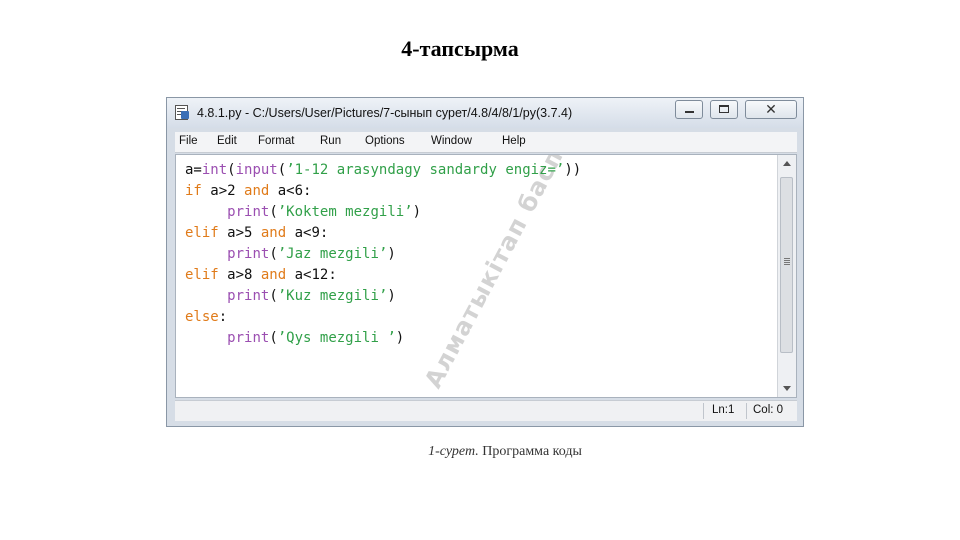 The height and width of the screenshot is (540, 960). Describe the element at coordinates (786, 265) in the screenshot. I see `scrollbar-thumb` at that location.